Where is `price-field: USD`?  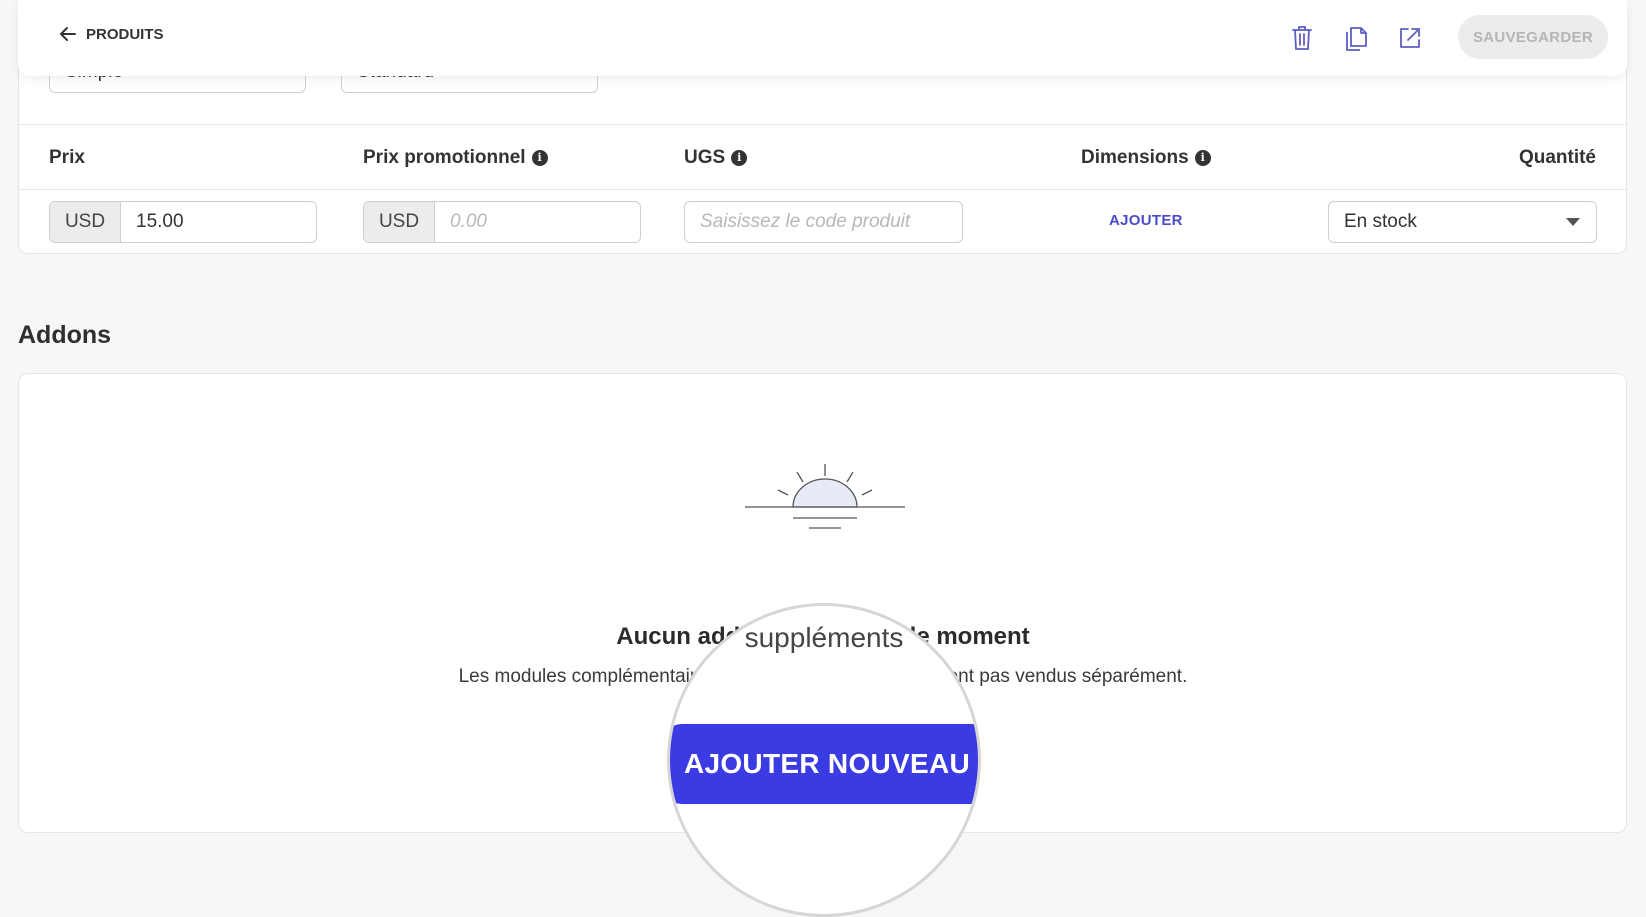 price-field: USD is located at coordinates (183, 222).